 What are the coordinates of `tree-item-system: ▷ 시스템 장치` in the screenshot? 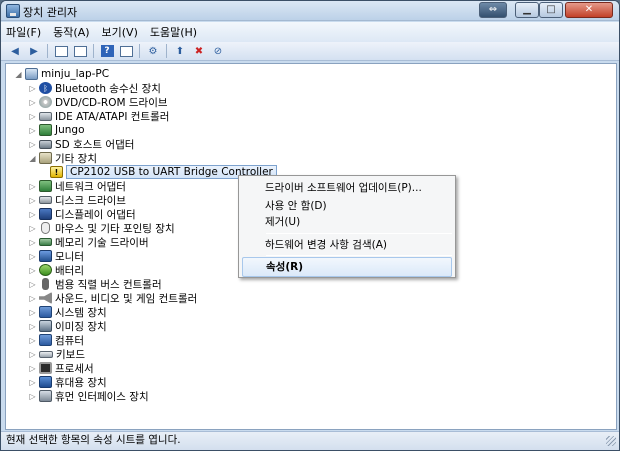 It's located at (67, 312).